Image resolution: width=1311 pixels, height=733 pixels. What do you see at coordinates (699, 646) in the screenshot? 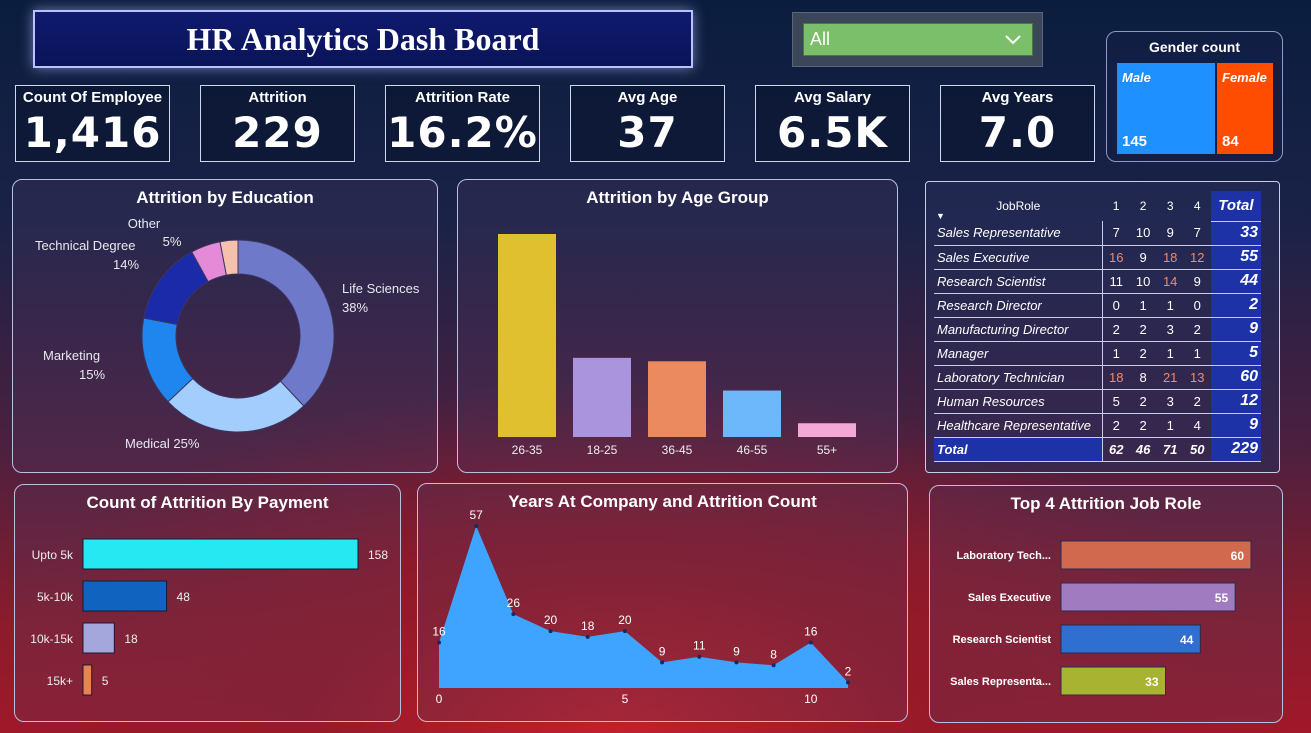
I see `years-data-label: 11` at bounding box center [699, 646].